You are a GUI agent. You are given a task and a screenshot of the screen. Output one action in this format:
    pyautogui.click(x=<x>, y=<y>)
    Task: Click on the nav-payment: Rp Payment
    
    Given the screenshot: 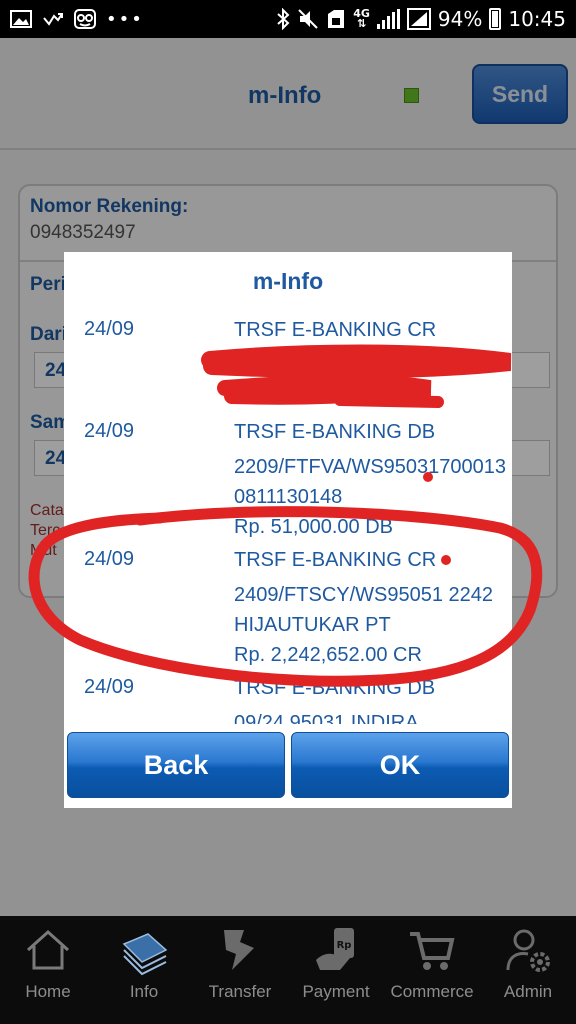 What is the action you would take?
    pyautogui.click(x=336, y=970)
    